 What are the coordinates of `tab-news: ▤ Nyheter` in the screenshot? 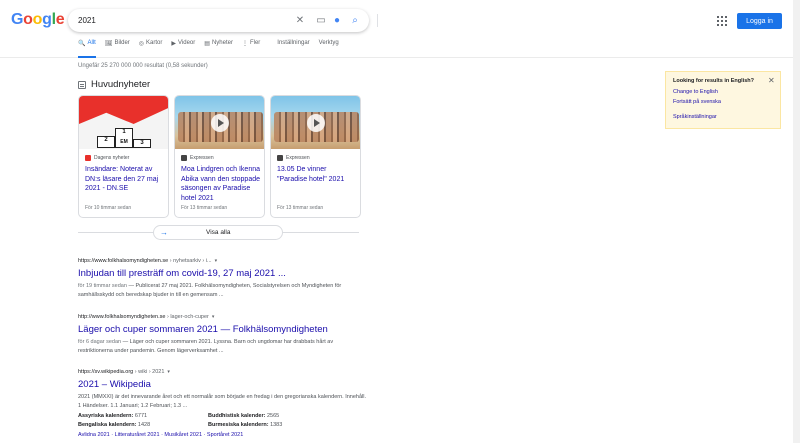 It's located at (218, 49).